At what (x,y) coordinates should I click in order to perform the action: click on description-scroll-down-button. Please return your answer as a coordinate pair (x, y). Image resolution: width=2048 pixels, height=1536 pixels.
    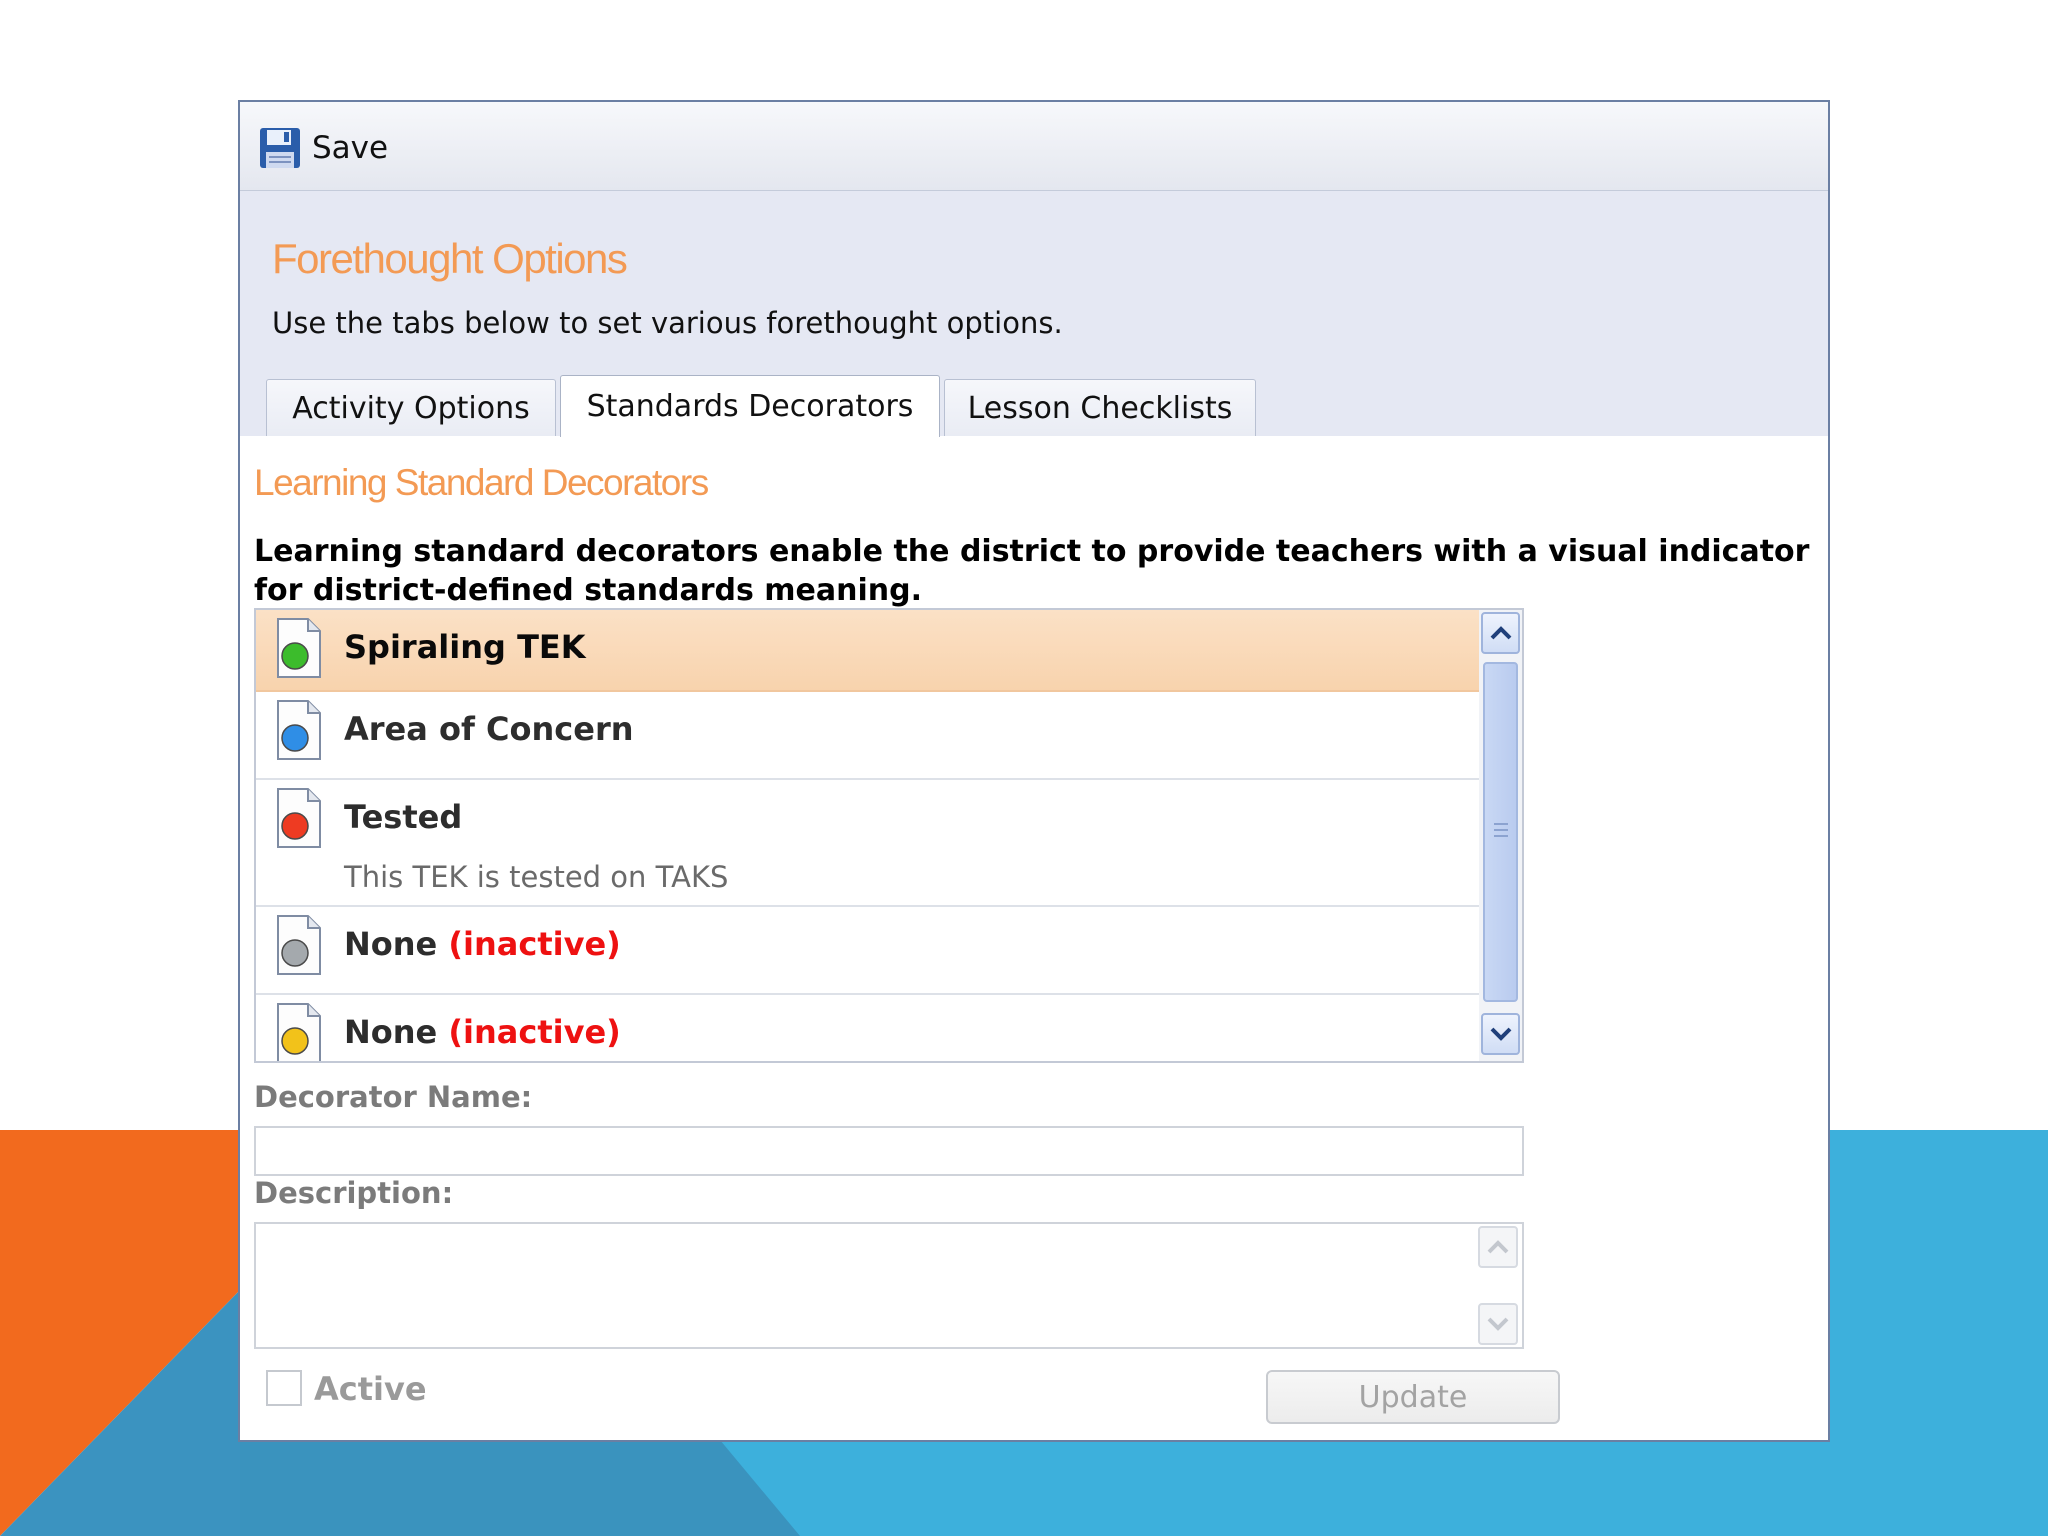
    Looking at the image, I should click on (1498, 1324).